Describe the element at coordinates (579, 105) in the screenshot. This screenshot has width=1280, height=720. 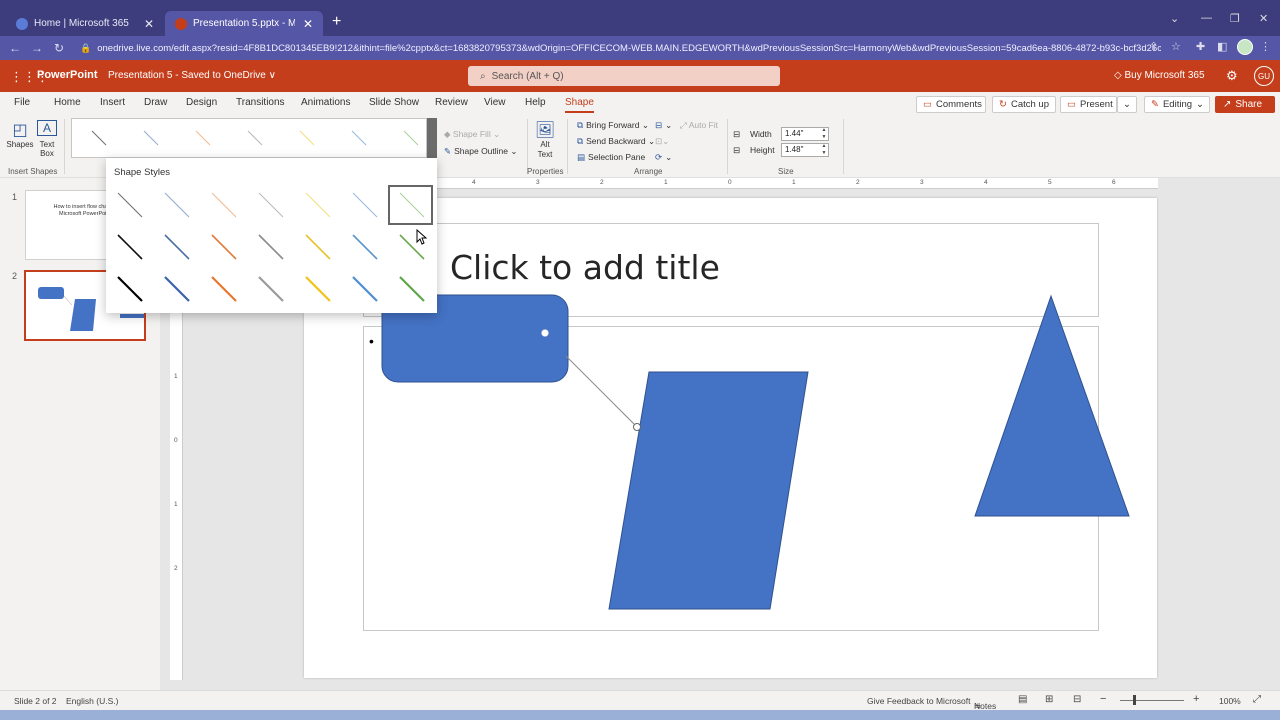
I see `tab-shape: Shape` at that location.